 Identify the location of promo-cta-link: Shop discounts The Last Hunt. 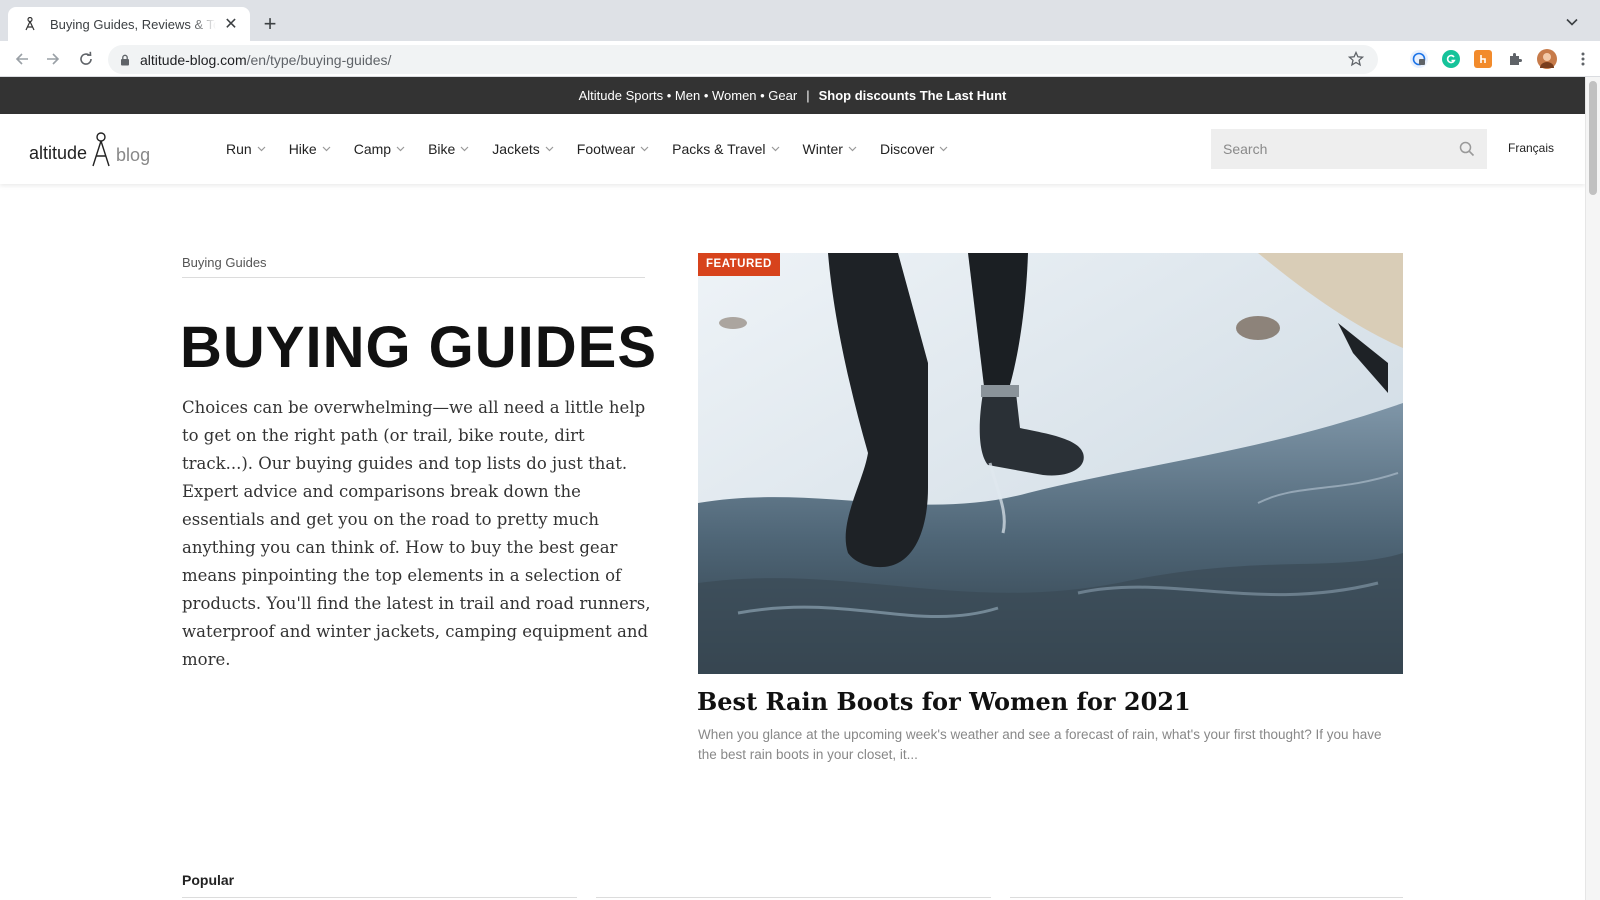
(913, 95).